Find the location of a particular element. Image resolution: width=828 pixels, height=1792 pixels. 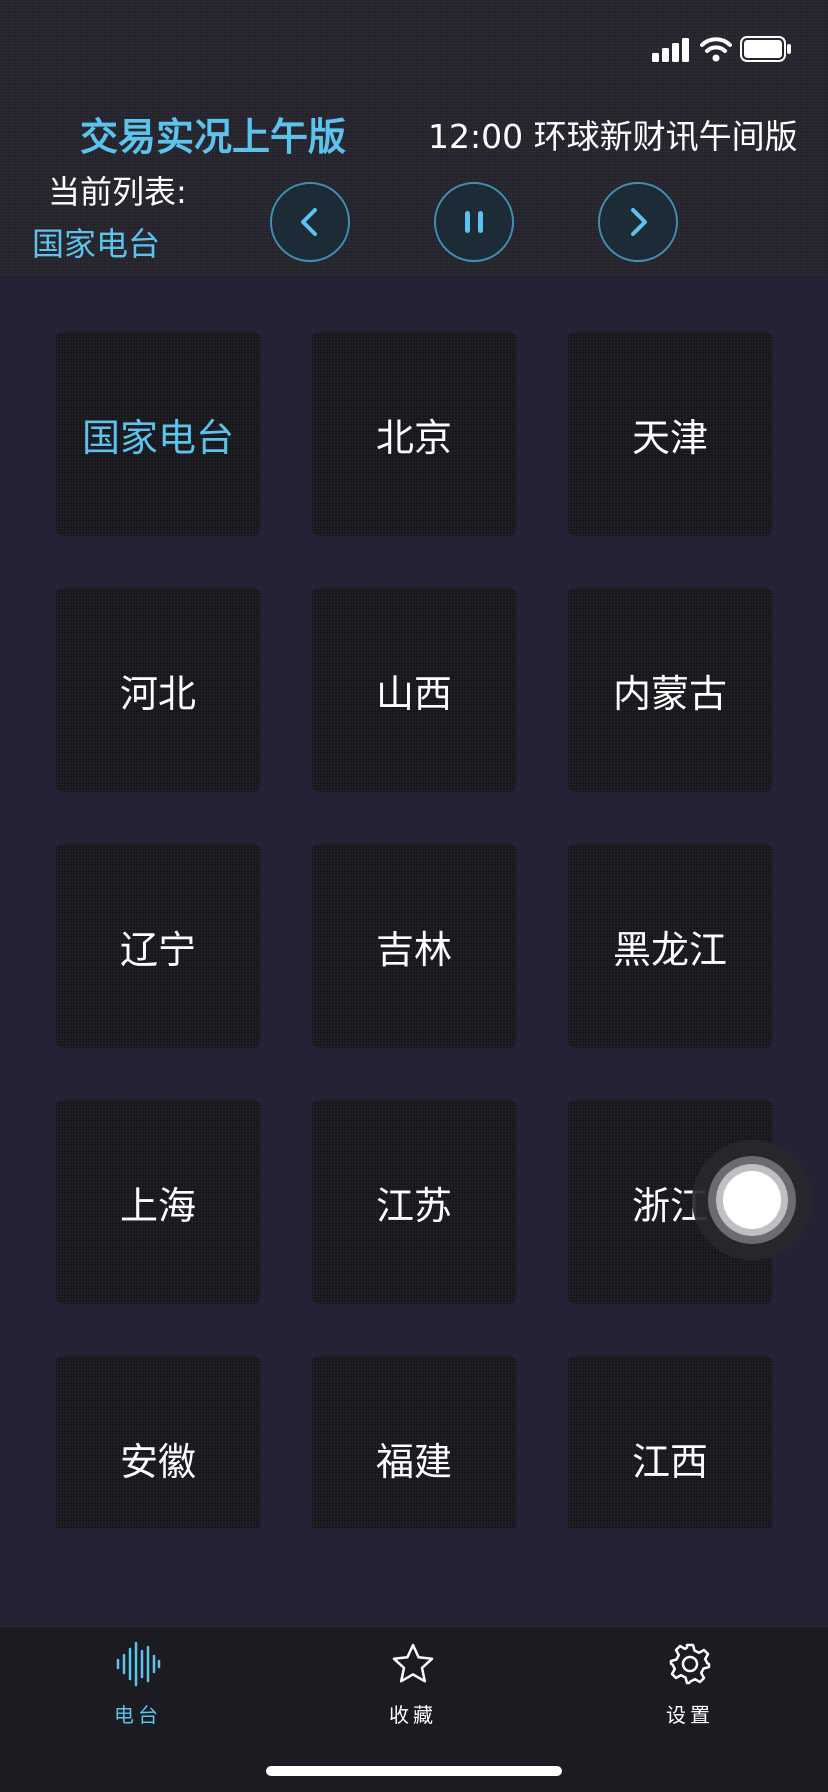

tab-label: 设置 is located at coordinates (690, 1715).